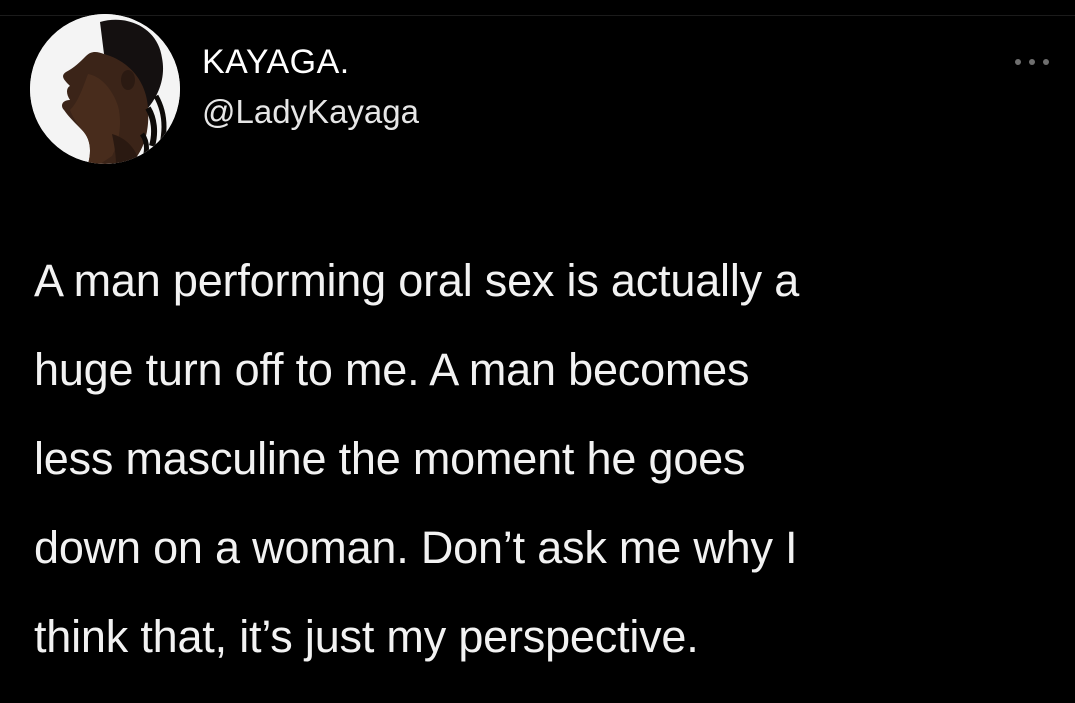 The height and width of the screenshot is (703, 1075). What do you see at coordinates (366, 636) in the screenshot?
I see `tweet-text-line: think that, it’s just my perspective.` at bounding box center [366, 636].